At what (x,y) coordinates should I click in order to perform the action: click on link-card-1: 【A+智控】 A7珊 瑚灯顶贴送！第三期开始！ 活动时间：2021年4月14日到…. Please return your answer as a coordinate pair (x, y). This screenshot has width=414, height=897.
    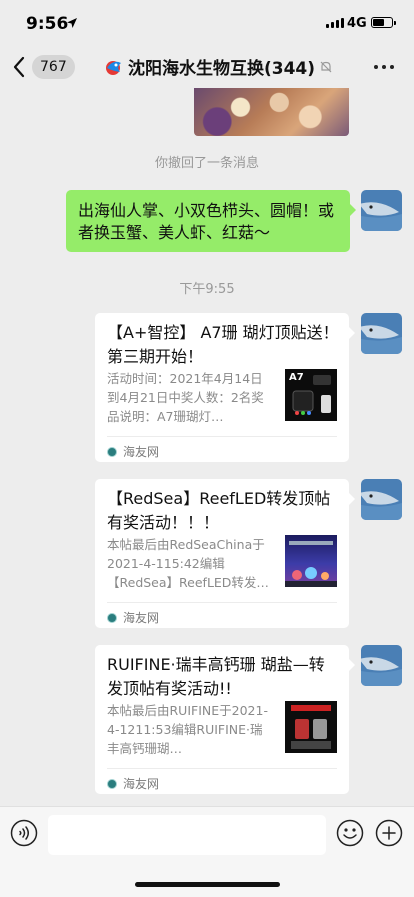
    Looking at the image, I should click on (225, 387).